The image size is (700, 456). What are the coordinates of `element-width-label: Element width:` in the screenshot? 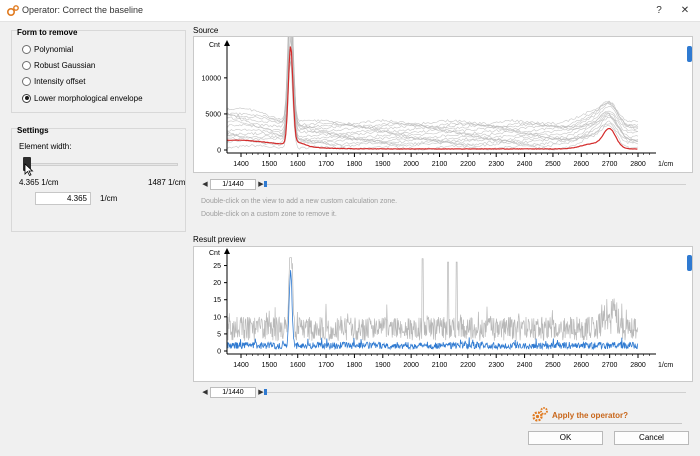 It's located at (45, 146).